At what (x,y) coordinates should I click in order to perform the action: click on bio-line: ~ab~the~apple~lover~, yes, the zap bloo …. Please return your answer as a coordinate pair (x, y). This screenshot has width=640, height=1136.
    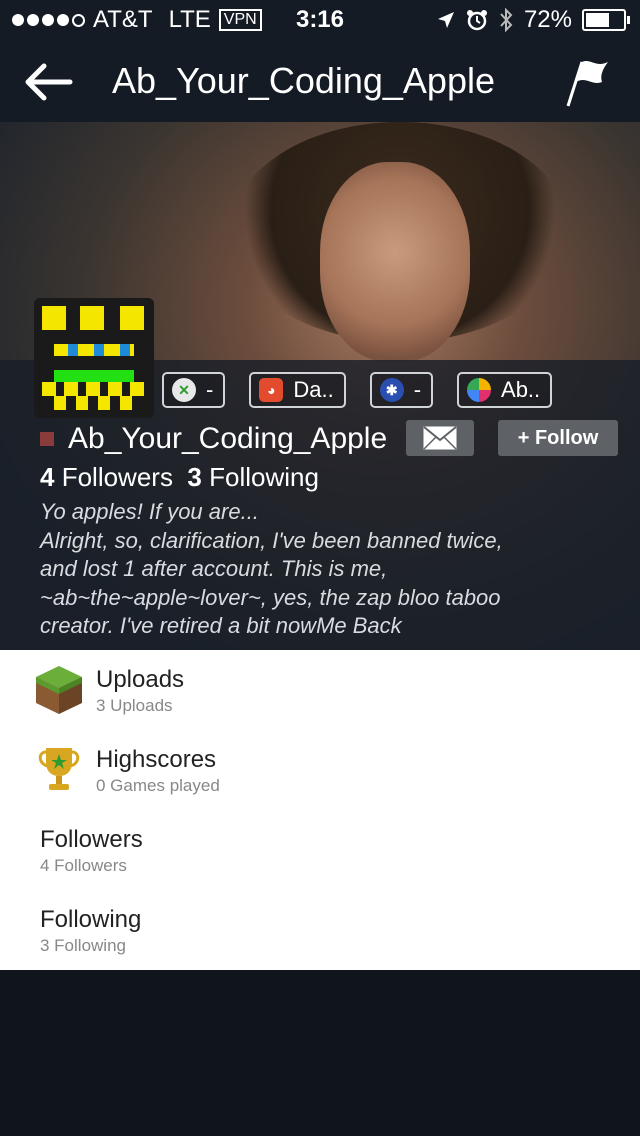
    Looking at the image, I should click on (270, 597).